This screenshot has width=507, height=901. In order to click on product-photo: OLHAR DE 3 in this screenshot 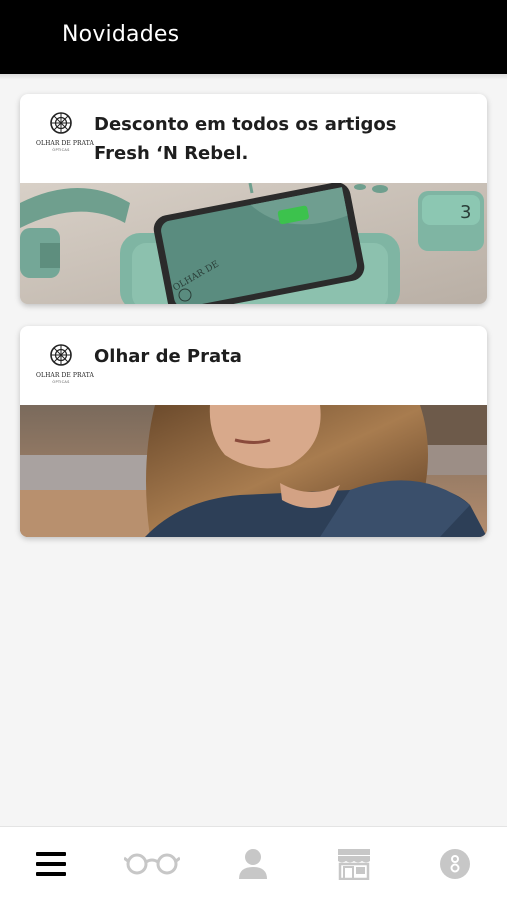, I will do `click(253, 243)`.